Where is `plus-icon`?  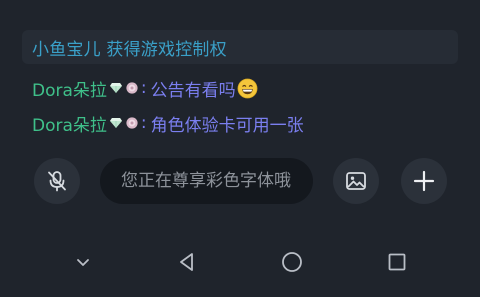 plus-icon is located at coordinates (424, 181).